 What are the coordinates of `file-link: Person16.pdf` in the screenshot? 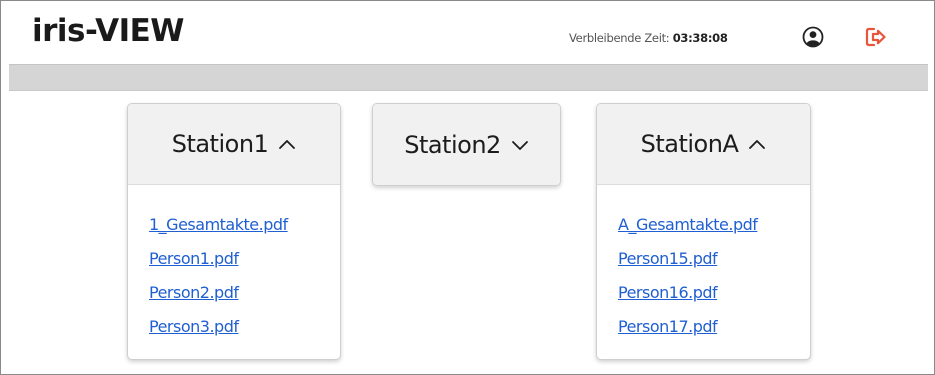 It's located at (714, 293).